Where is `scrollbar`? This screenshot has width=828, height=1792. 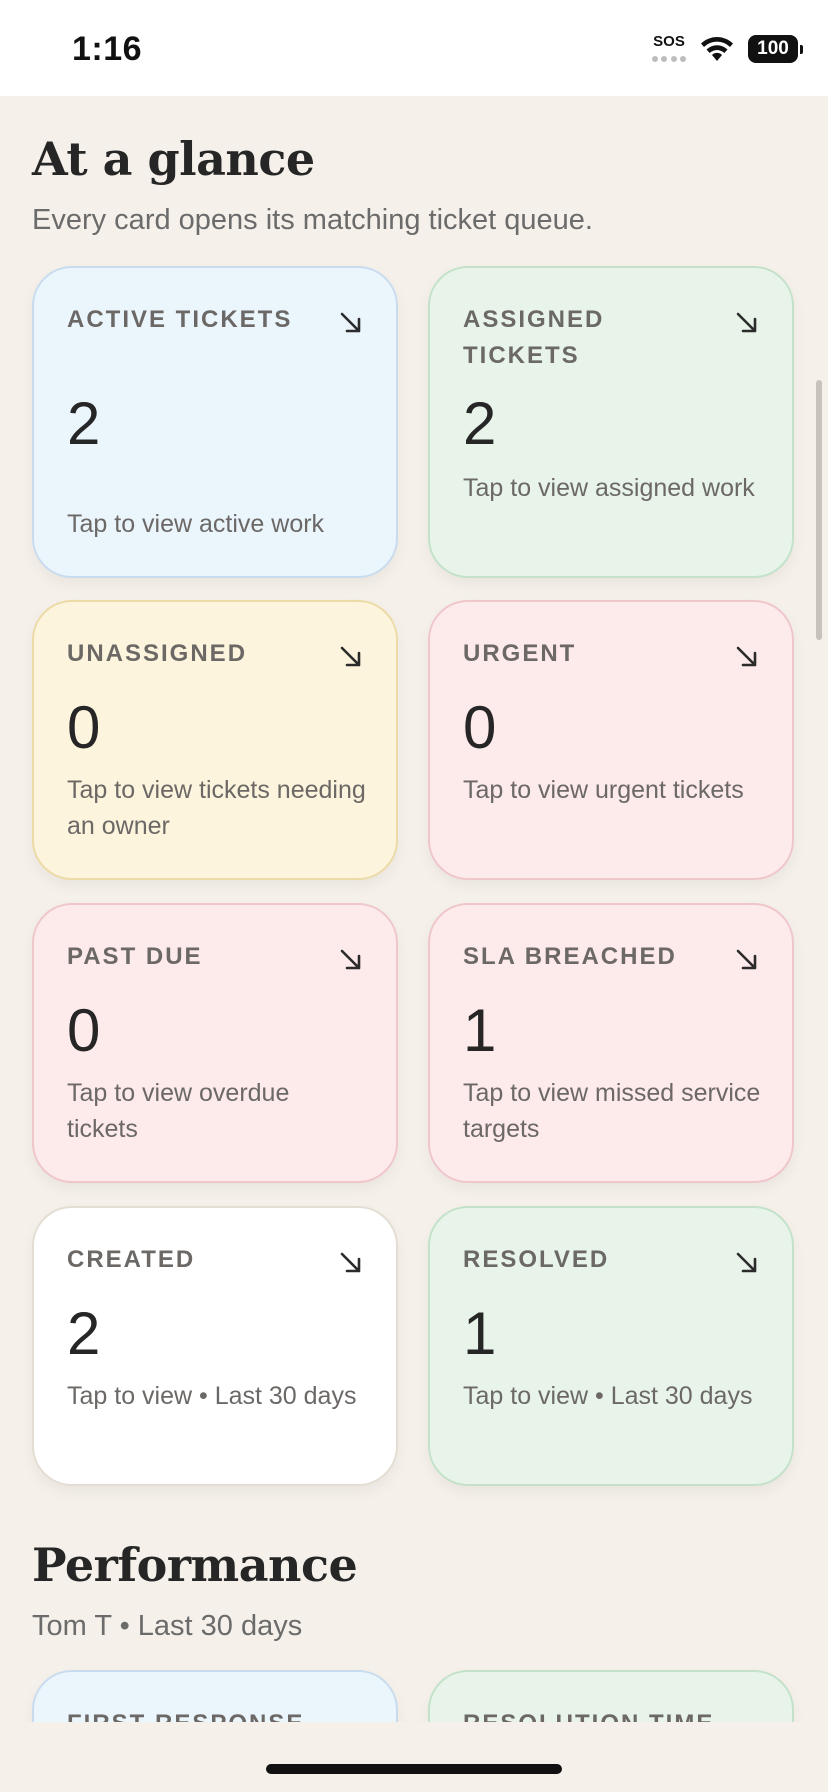 scrollbar is located at coordinates (819, 510).